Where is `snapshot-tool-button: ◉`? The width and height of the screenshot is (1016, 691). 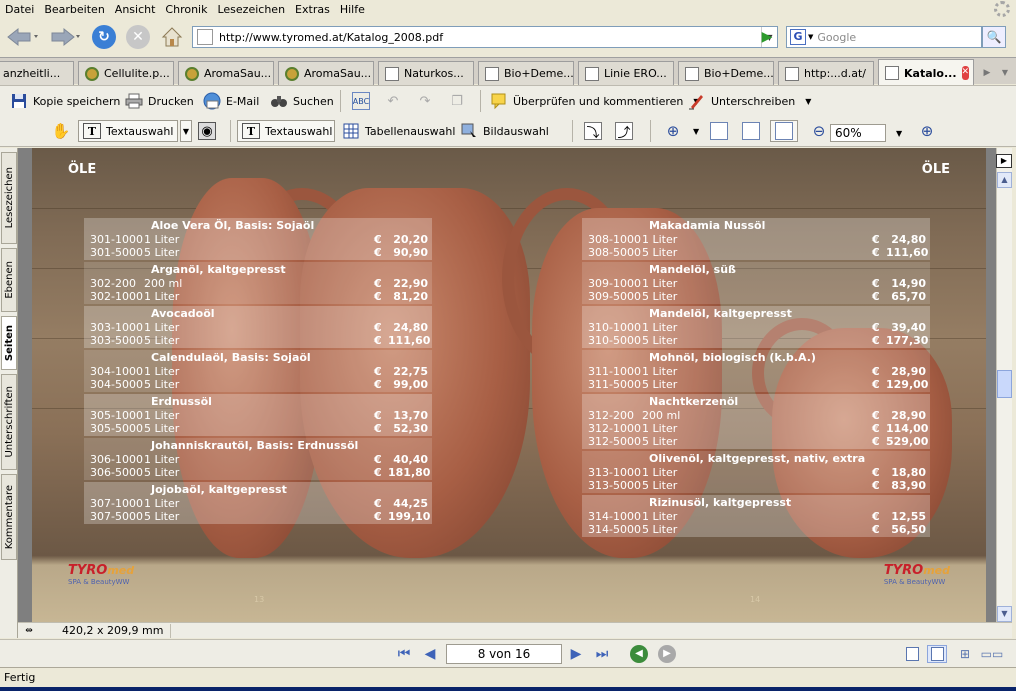
snapshot-tool-button: ◉ is located at coordinates (209, 131).